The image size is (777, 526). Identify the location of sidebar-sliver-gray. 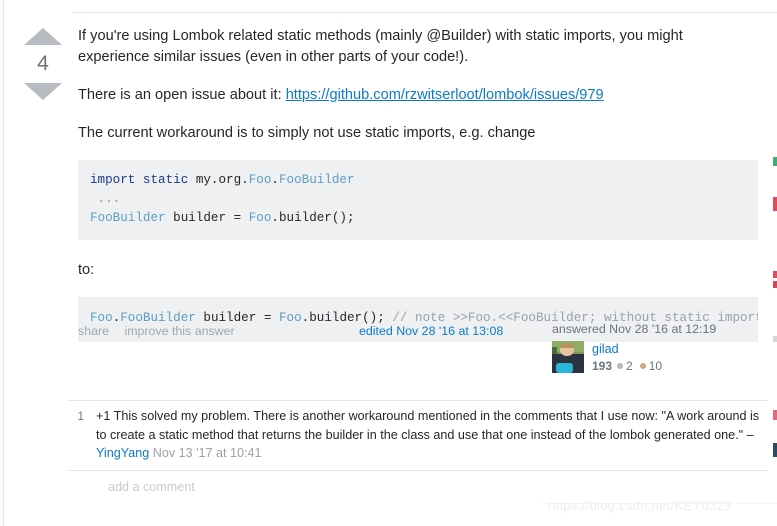
(775, 339).